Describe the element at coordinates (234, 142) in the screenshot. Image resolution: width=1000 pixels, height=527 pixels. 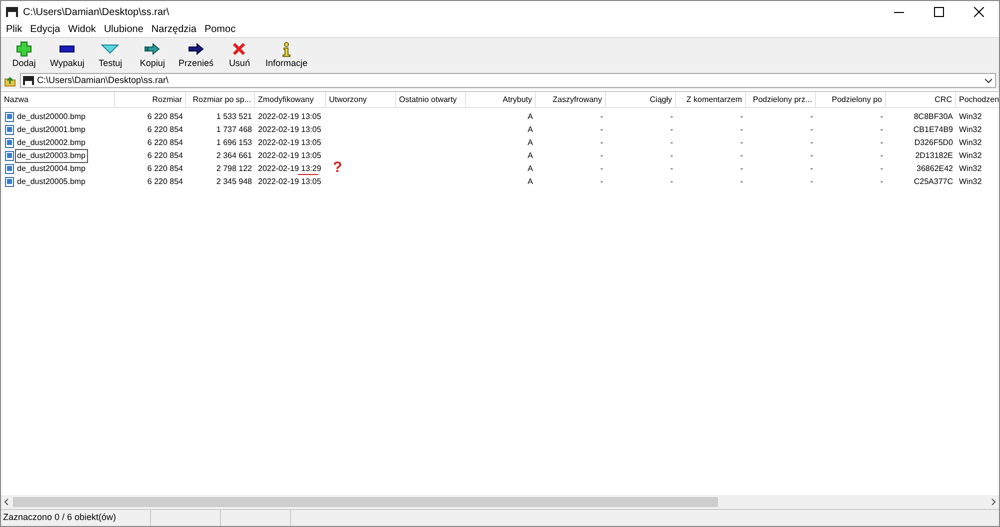
I see `table-cell: 1 696 153` at that location.